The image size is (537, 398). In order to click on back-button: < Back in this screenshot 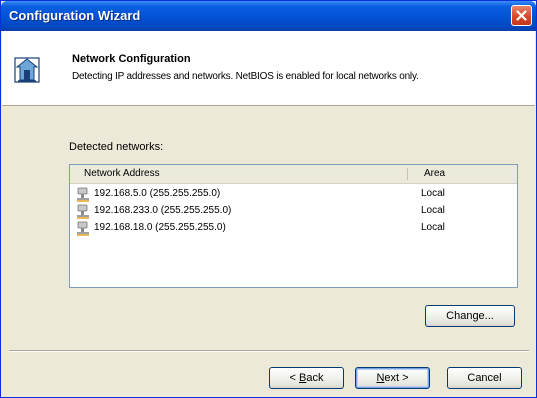, I will do `click(306, 378)`.